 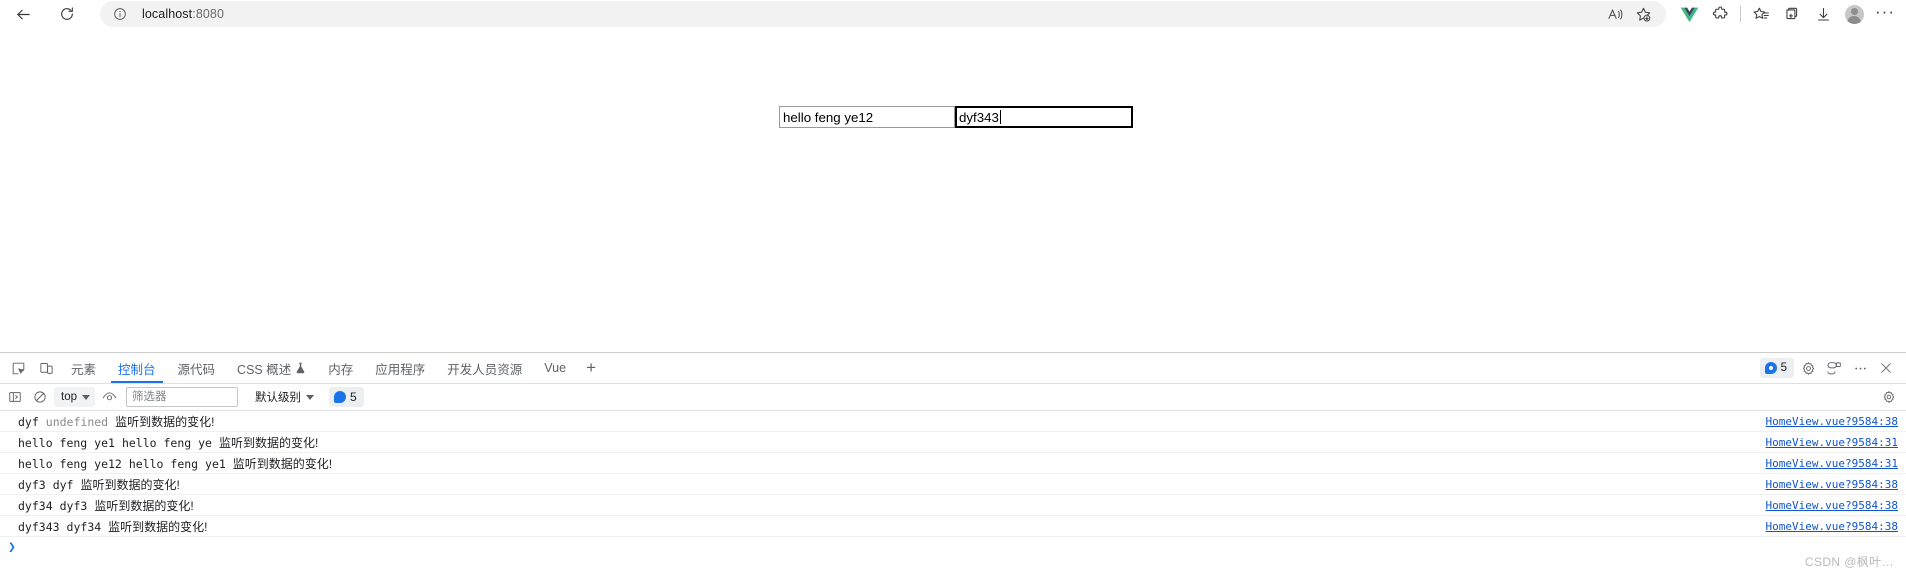 I want to click on inspect-element-icon, so click(x=18, y=368).